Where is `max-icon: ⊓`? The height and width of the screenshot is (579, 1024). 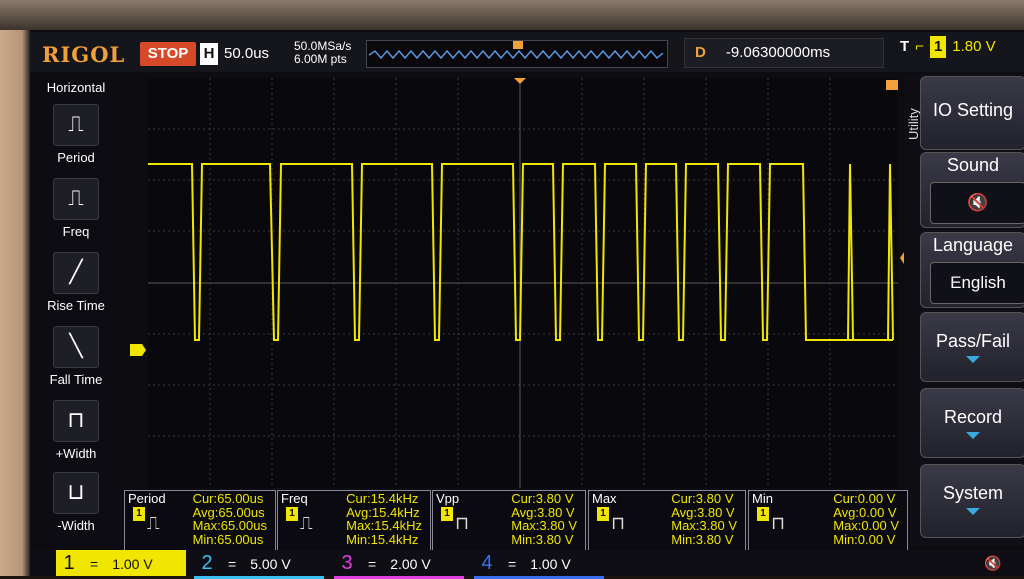
max-icon: ⊓ is located at coordinates (618, 523).